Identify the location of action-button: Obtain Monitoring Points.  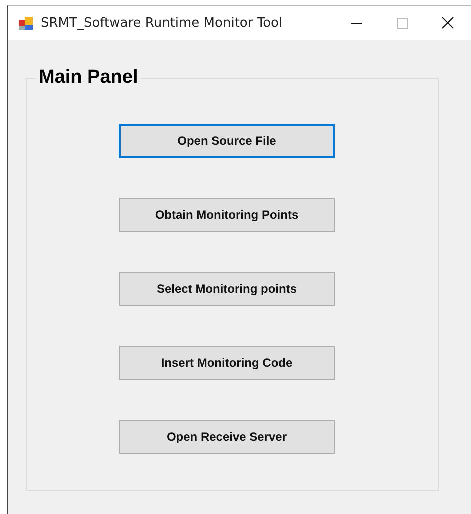
(227, 215).